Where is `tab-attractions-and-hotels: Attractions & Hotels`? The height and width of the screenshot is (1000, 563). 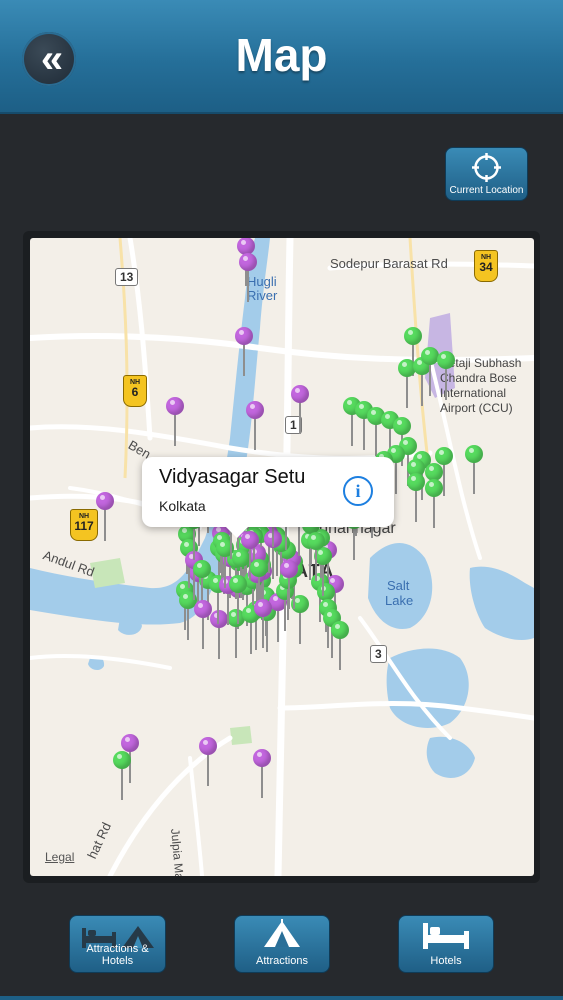
tab-attractions-and-hotels: Attractions & Hotels is located at coordinates (117, 944).